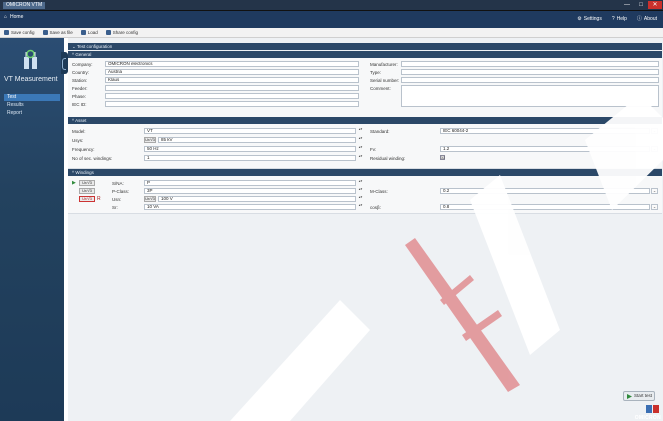 This screenshot has height=421, width=663. I want to click on sr-spinner: ▴▾, so click(360, 206).